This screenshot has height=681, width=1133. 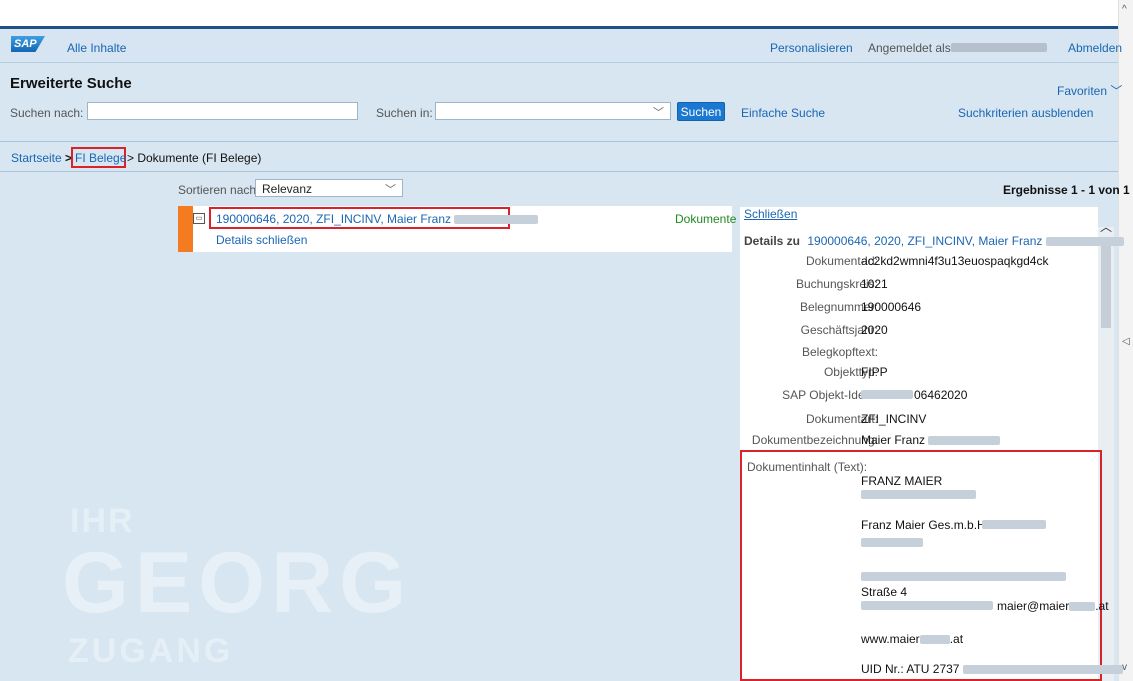 What do you see at coordinates (999, 47) in the screenshot?
I see `user-name-redacted` at bounding box center [999, 47].